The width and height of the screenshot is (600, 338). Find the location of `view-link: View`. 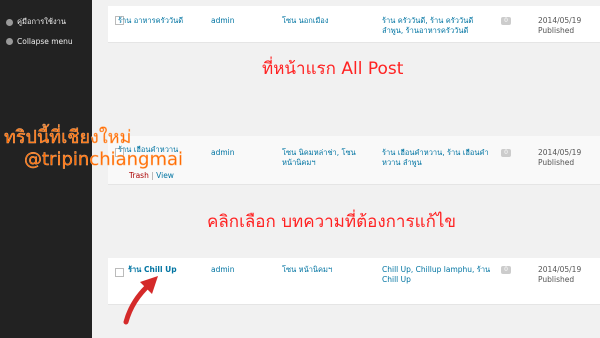

view-link: View is located at coordinates (165, 175).